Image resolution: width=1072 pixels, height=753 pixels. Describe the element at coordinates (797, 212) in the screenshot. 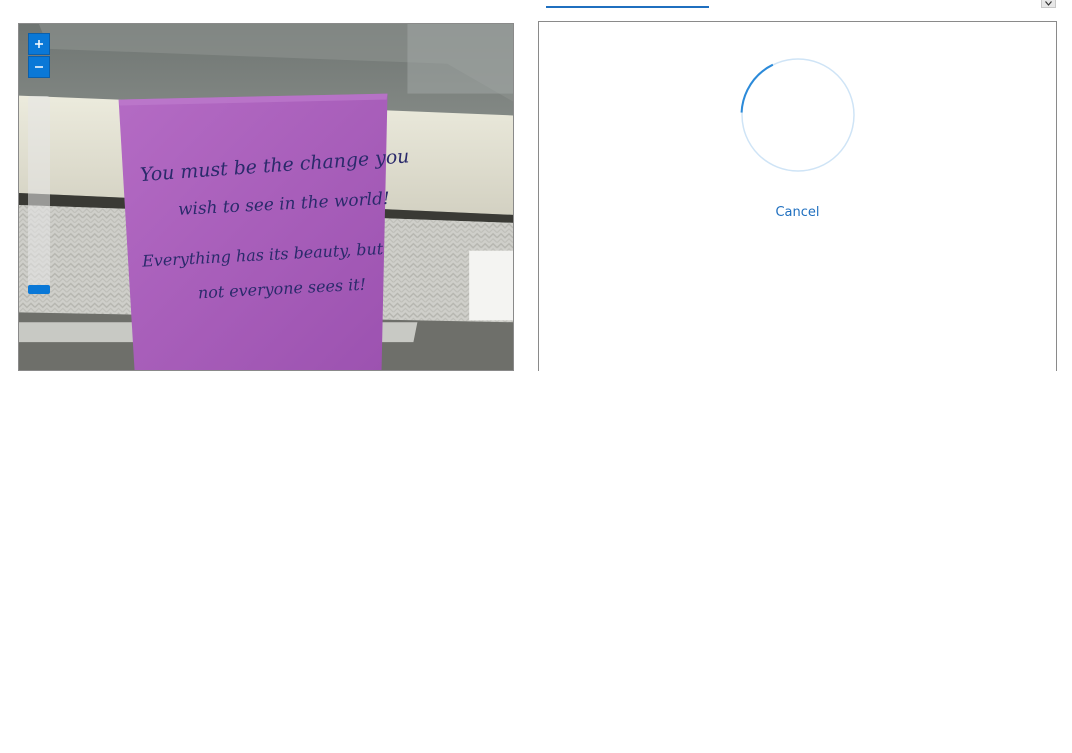

I see `cancel-button: Cancel` at that location.